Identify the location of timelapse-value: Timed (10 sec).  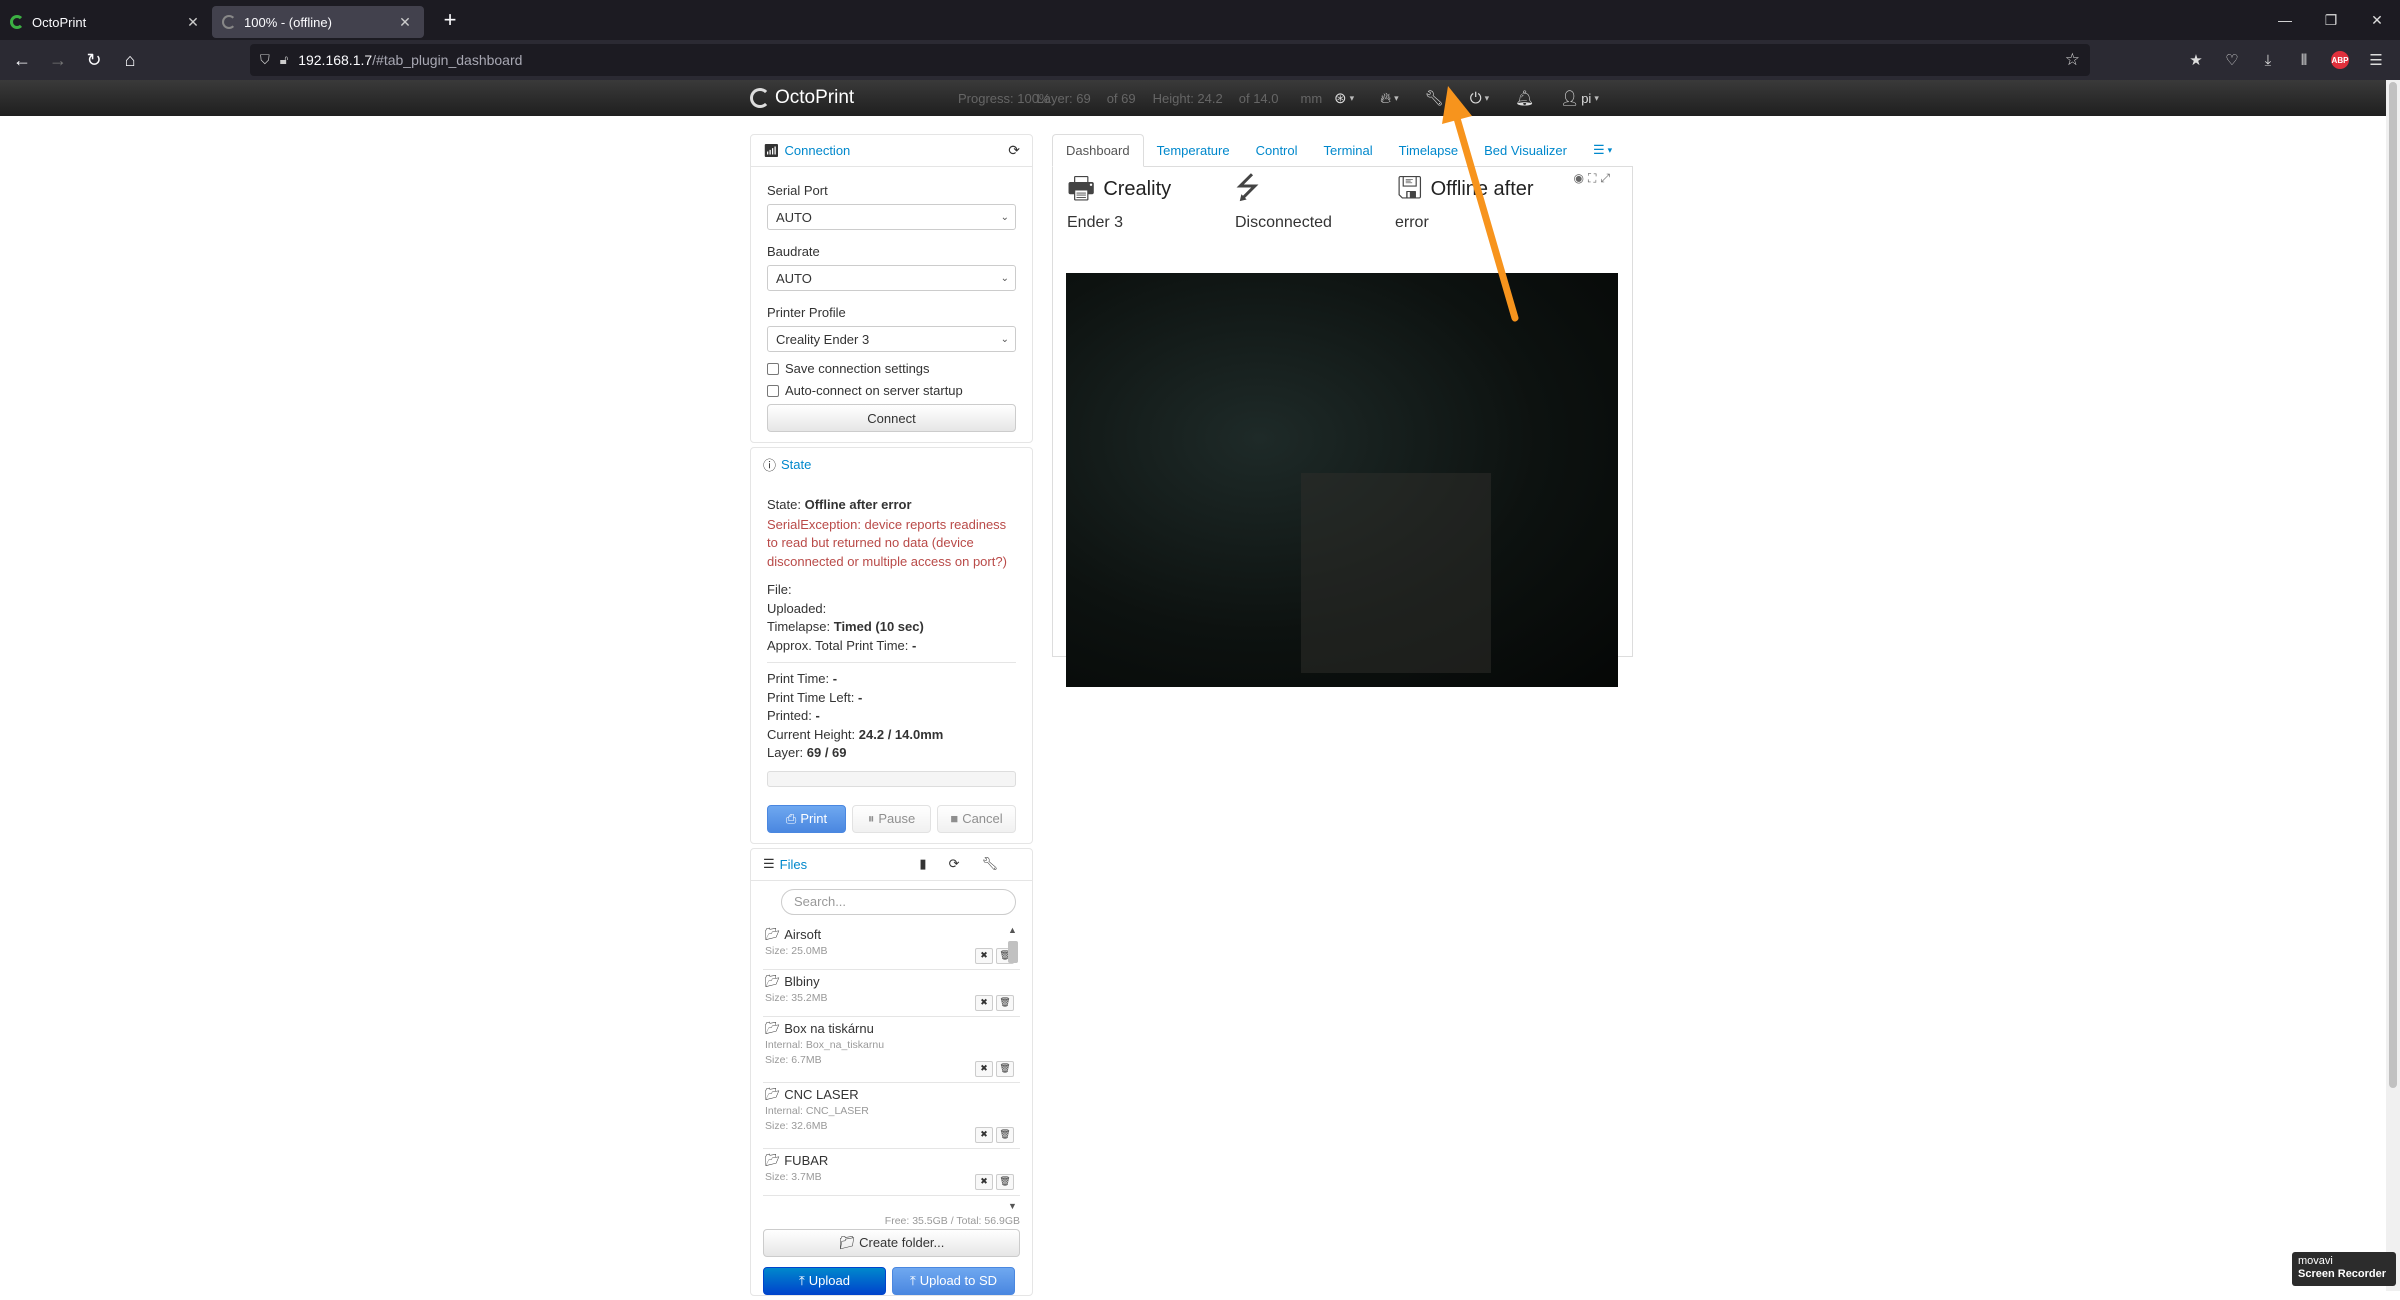
(878, 626).